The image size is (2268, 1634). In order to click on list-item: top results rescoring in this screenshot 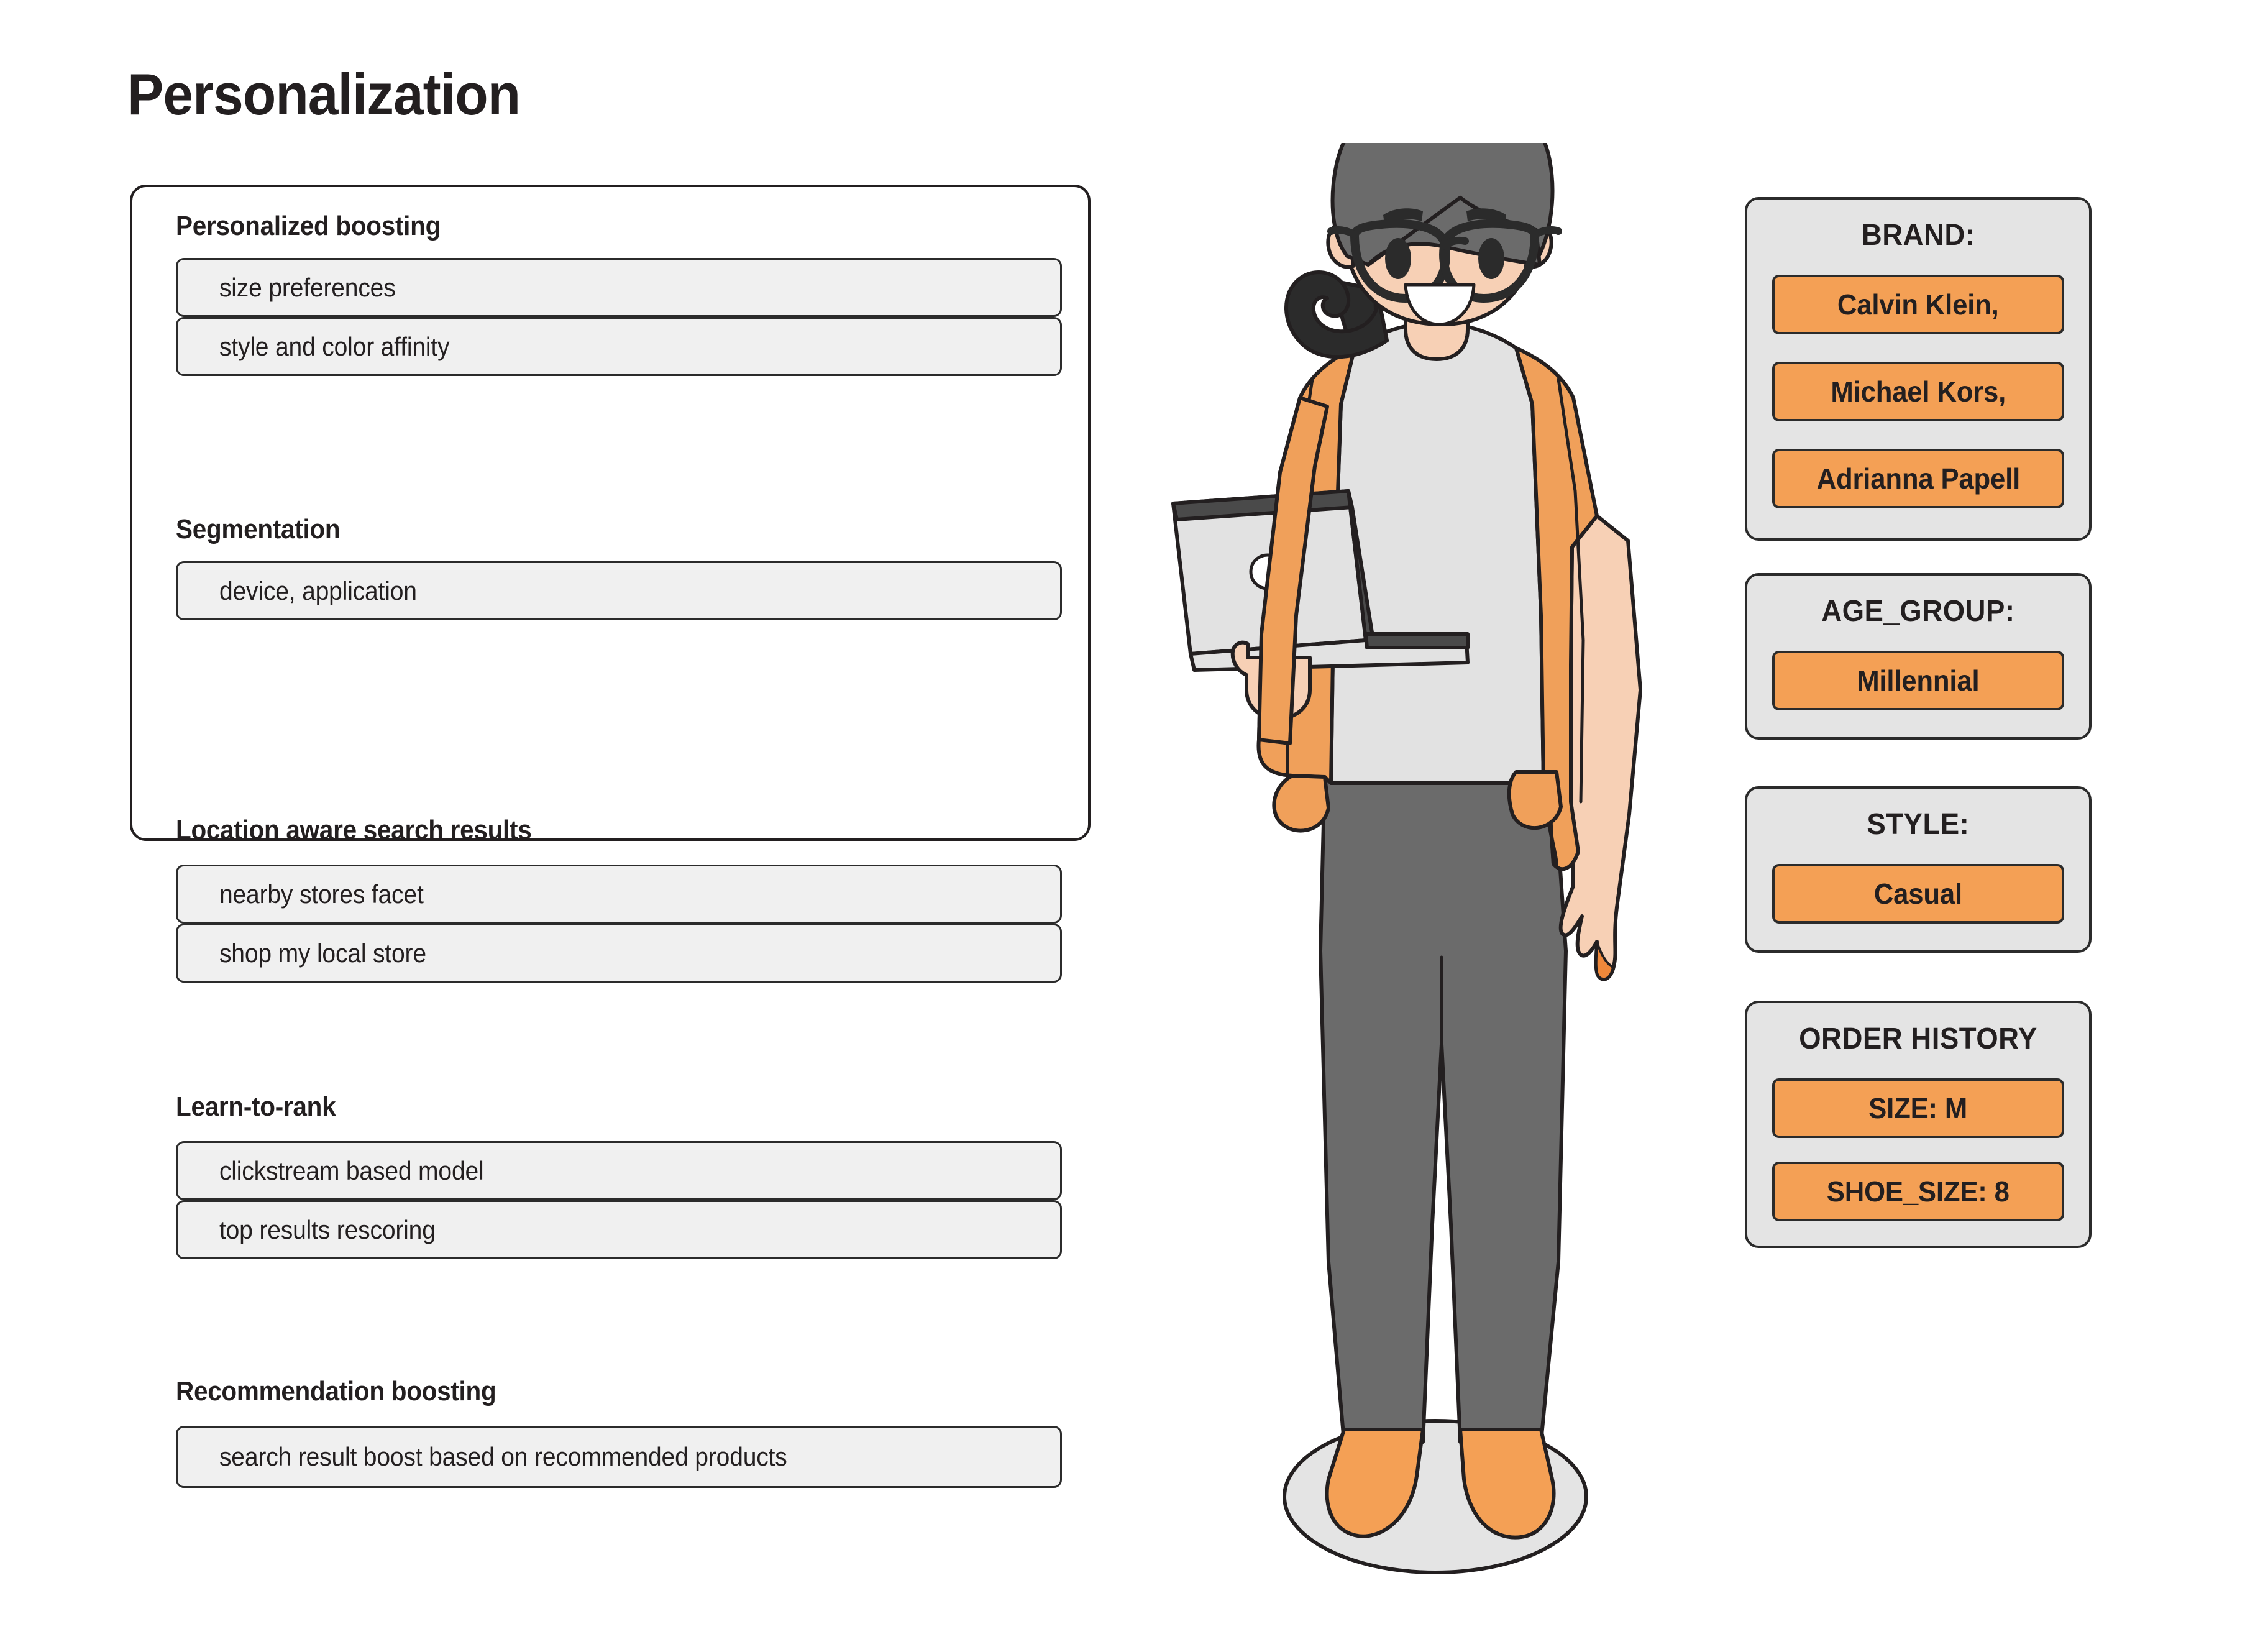, I will do `click(619, 1229)`.